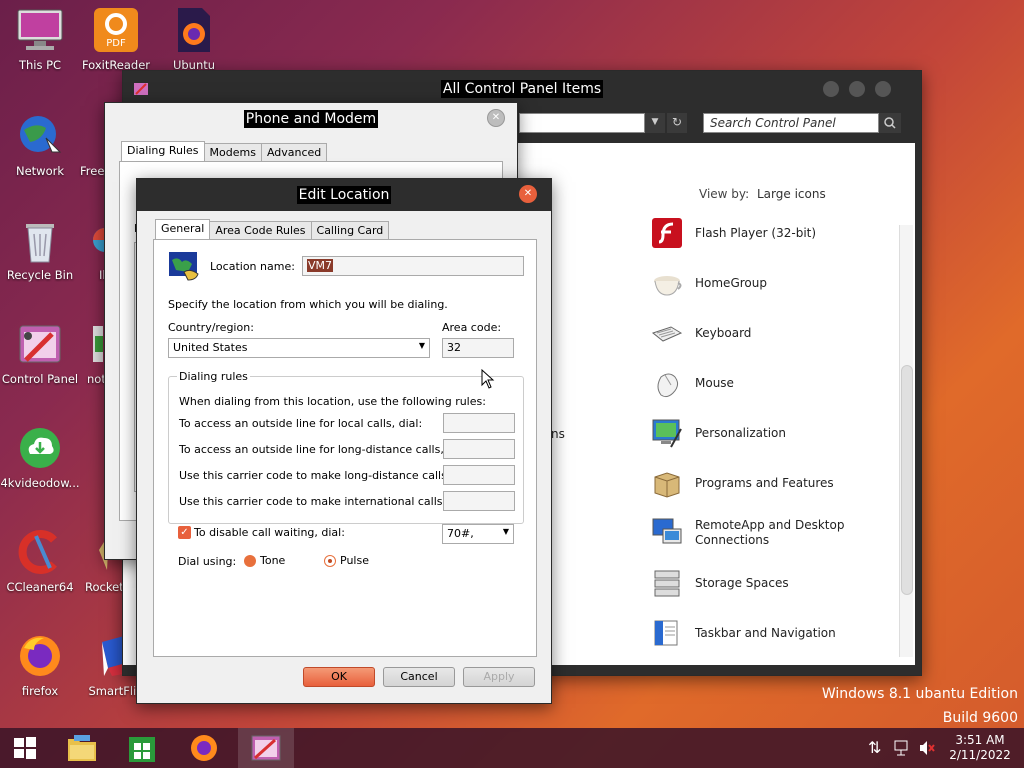  I want to click on address-dropdown-button: ▼, so click(655, 123).